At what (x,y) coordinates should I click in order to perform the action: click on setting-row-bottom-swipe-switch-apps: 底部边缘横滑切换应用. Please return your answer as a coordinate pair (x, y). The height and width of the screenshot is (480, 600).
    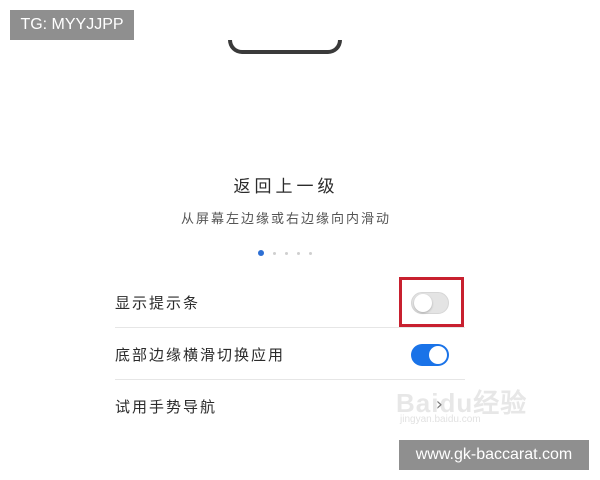
    Looking at the image, I should click on (290, 354).